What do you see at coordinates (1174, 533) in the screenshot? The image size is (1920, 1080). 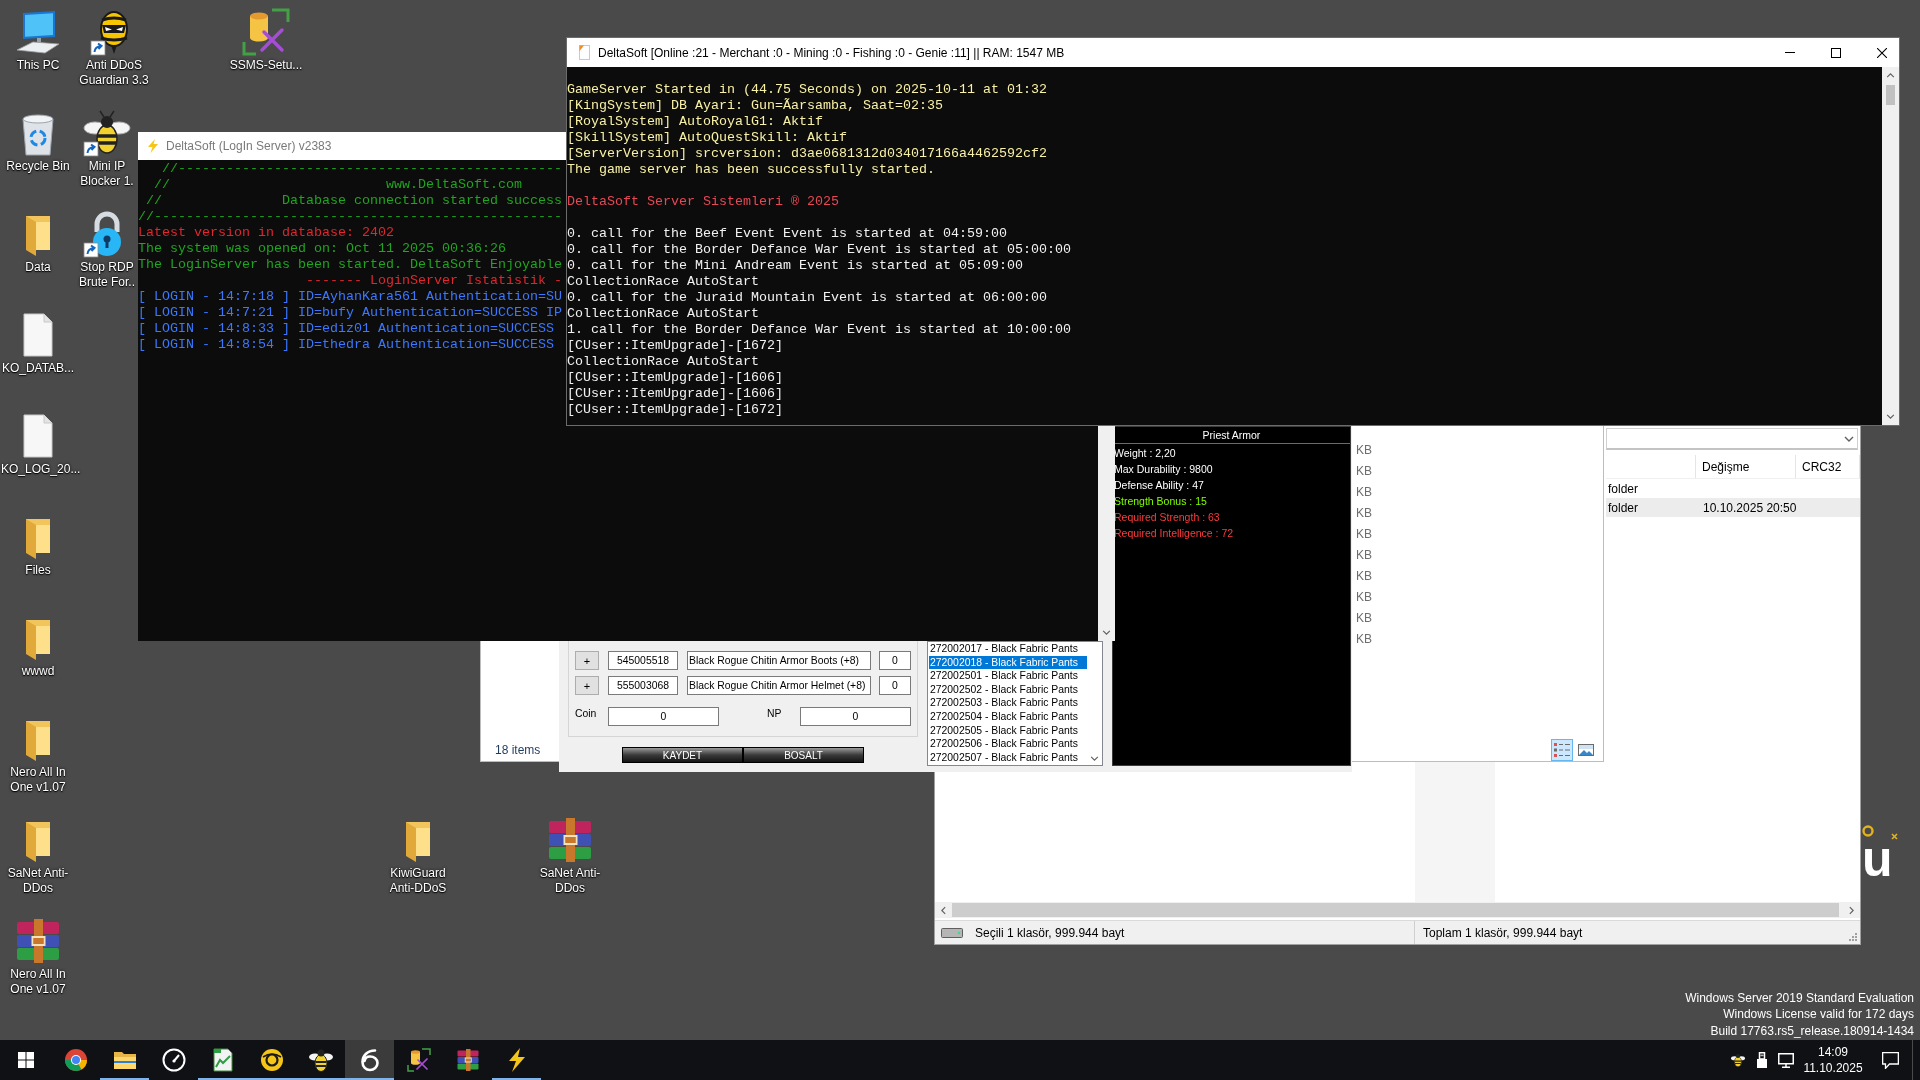 I see `tooltip-line: Required Intelligence : 72` at bounding box center [1174, 533].